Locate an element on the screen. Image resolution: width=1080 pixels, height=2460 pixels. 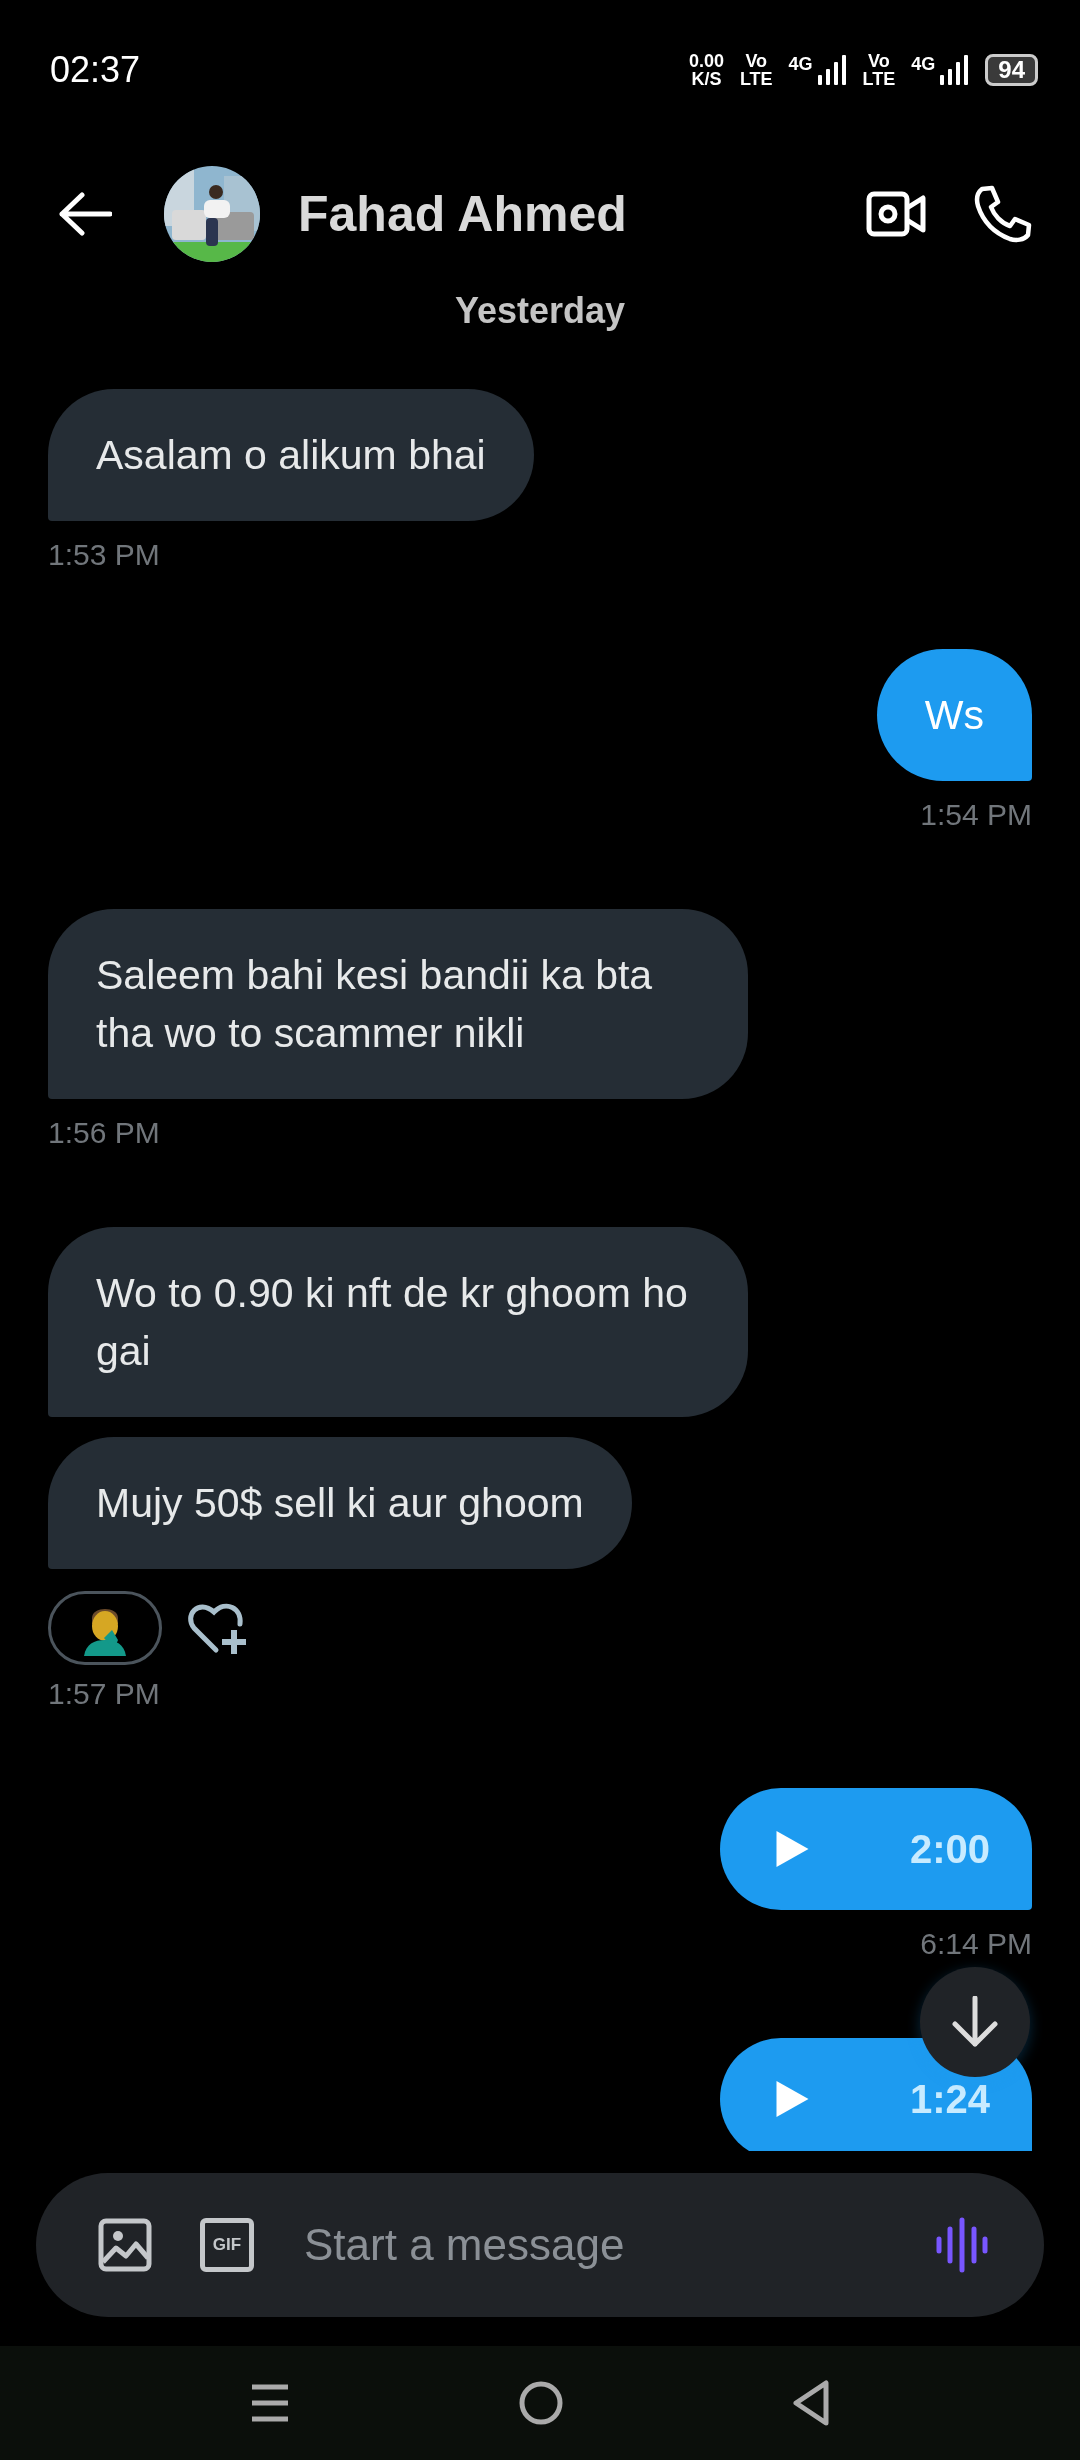
network-speed-unit: K/S is located at coordinates (706, 78).